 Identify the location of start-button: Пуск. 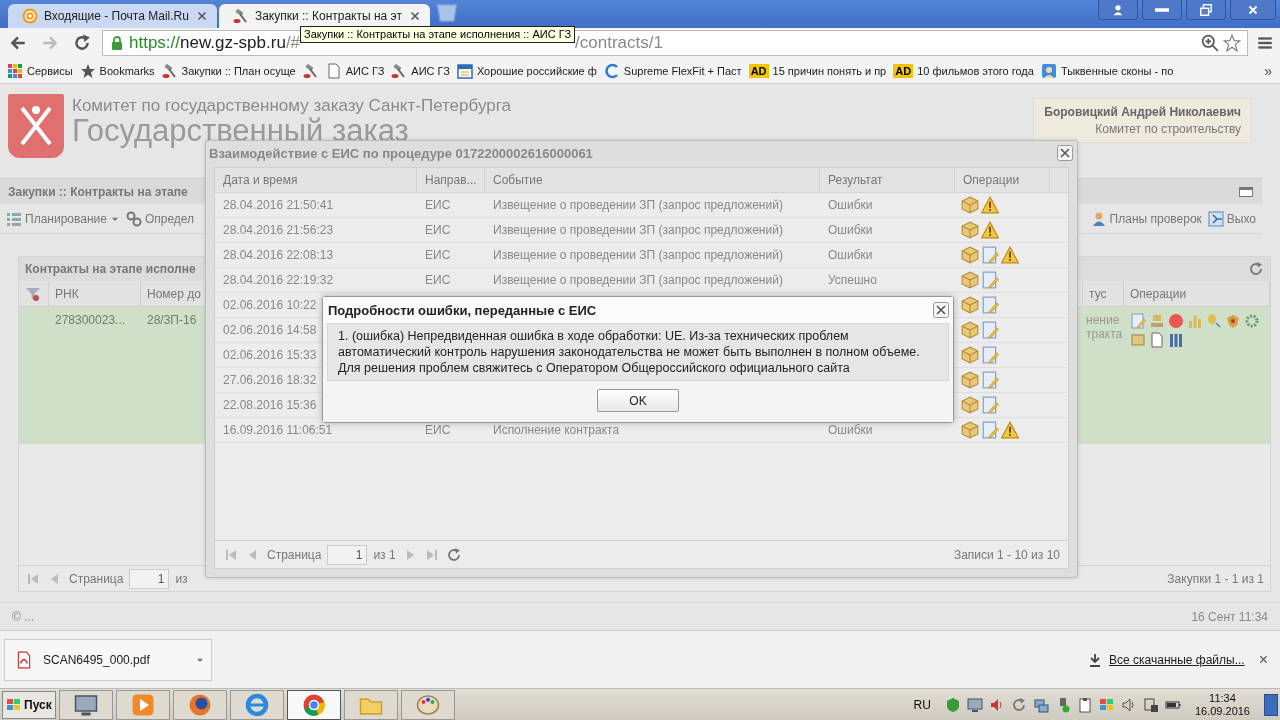
(29, 704).